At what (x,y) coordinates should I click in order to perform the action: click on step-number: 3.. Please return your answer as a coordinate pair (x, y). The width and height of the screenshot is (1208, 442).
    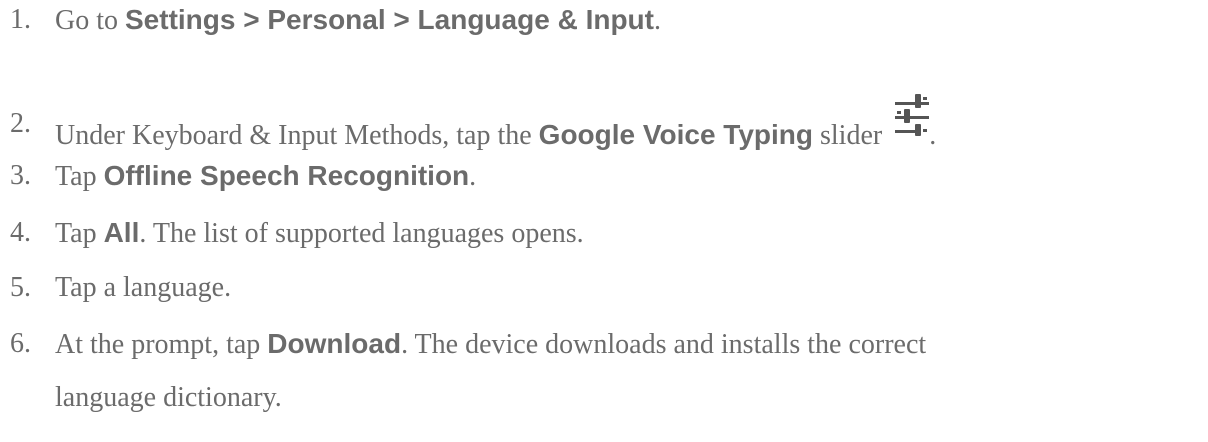
    Looking at the image, I should click on (20, 175).